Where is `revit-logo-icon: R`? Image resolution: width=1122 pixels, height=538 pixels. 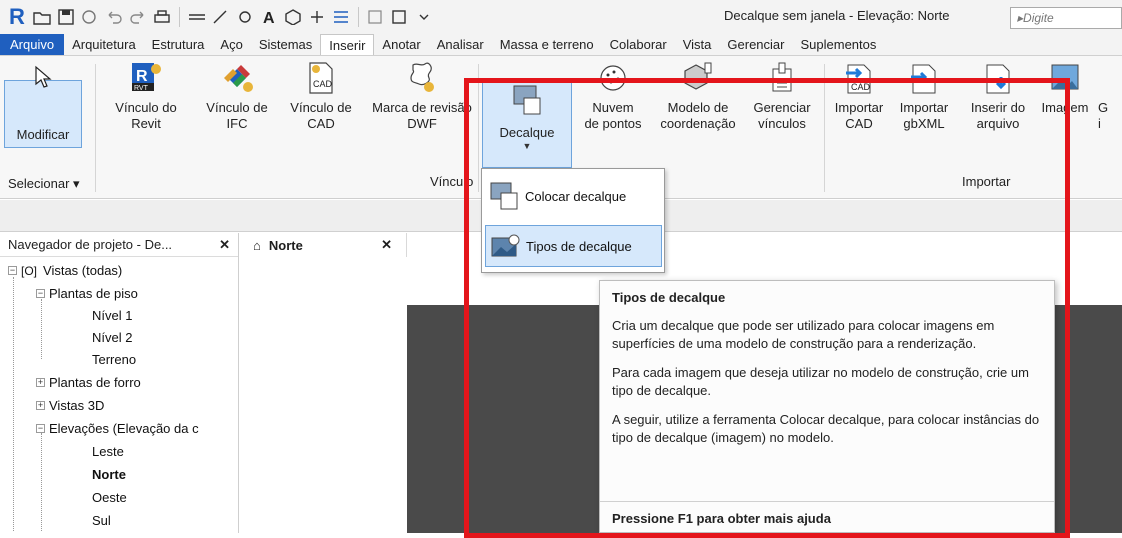
revit-logo-icon: R is located at coordinates (17, 17).